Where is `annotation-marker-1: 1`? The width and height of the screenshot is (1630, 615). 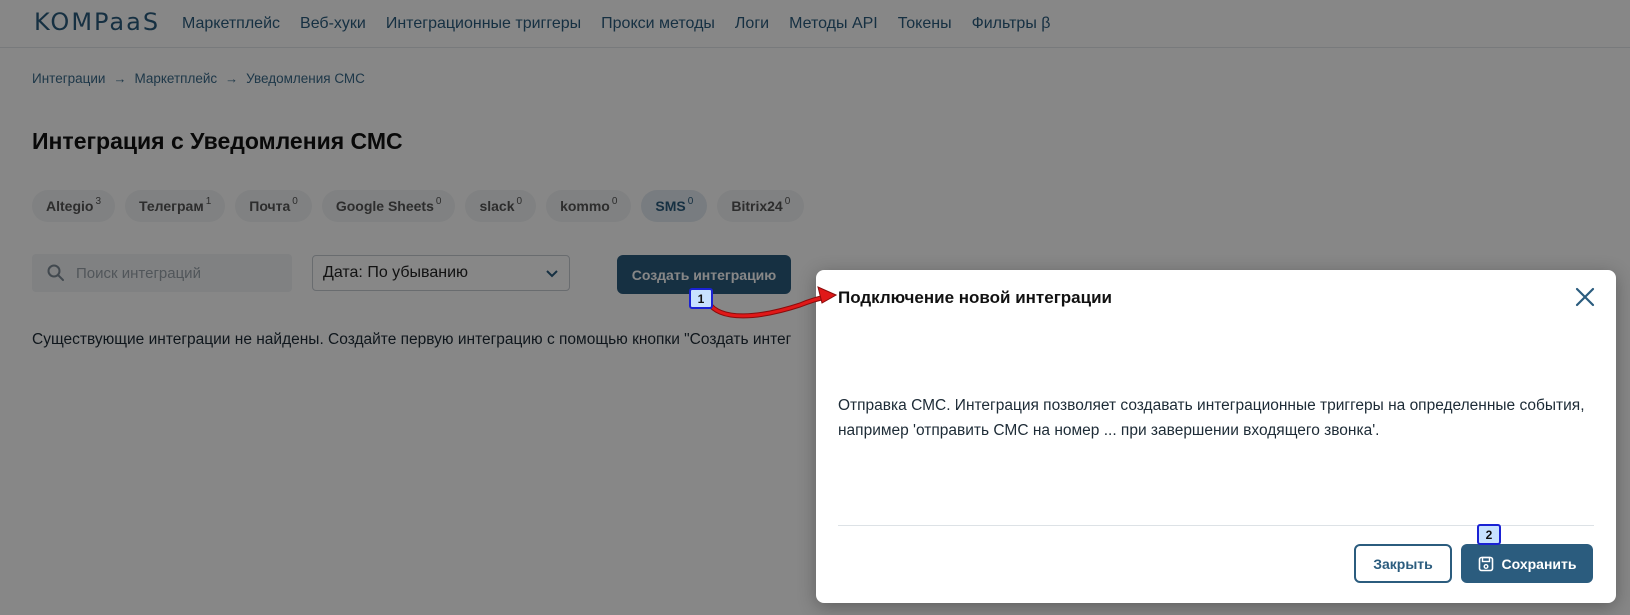
annotation-marker-1: 1 is located at coordinates (701, 298).